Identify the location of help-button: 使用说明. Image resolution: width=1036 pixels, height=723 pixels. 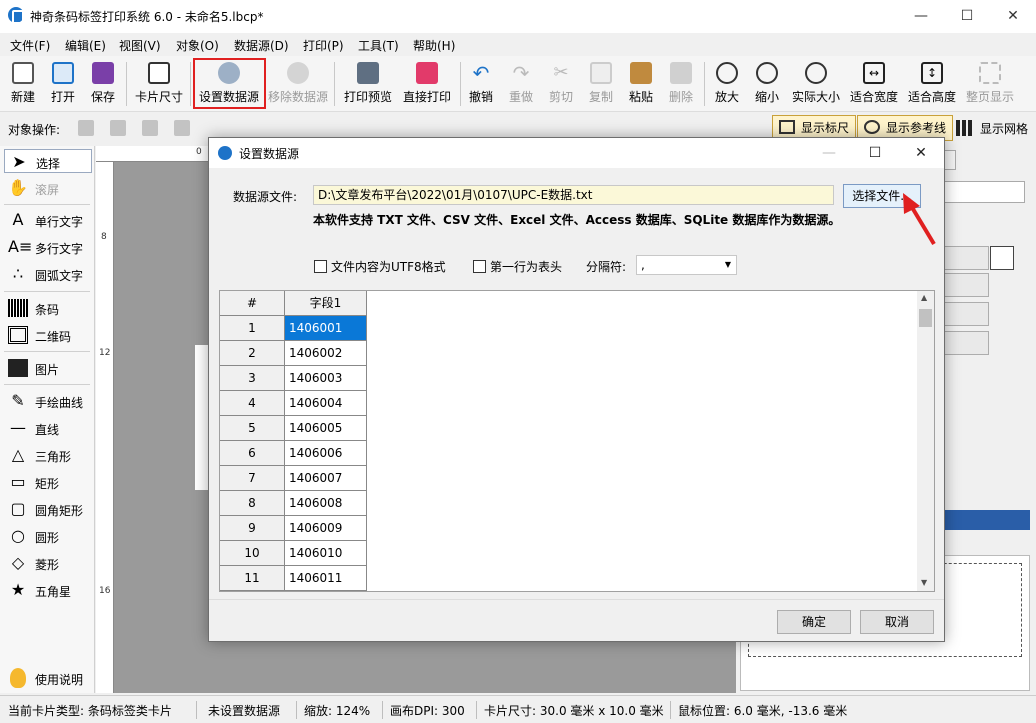
(48, 679).